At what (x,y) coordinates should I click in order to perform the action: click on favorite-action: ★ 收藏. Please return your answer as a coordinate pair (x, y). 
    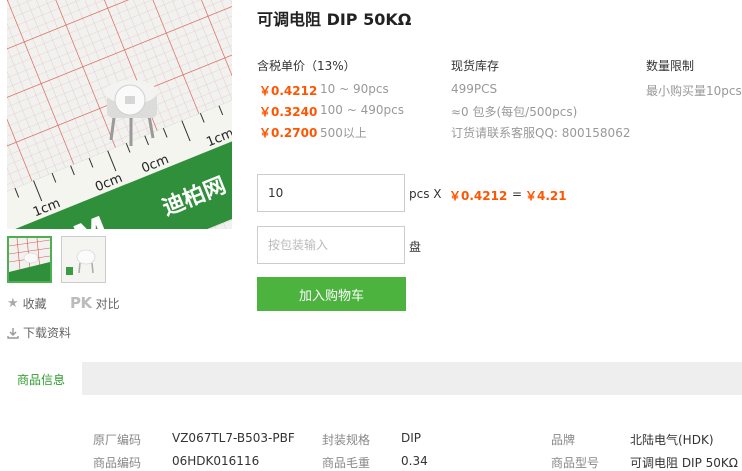
    Looking at the image, I should click on (27, 303).